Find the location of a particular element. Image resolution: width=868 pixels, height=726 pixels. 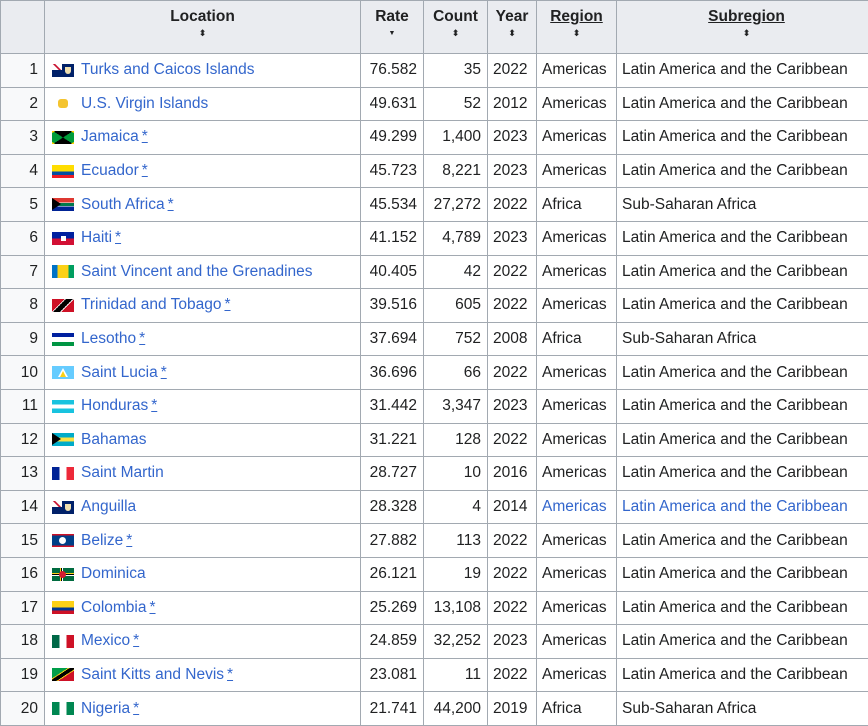

location-link: Dominica is located at coordinates (113, 574).